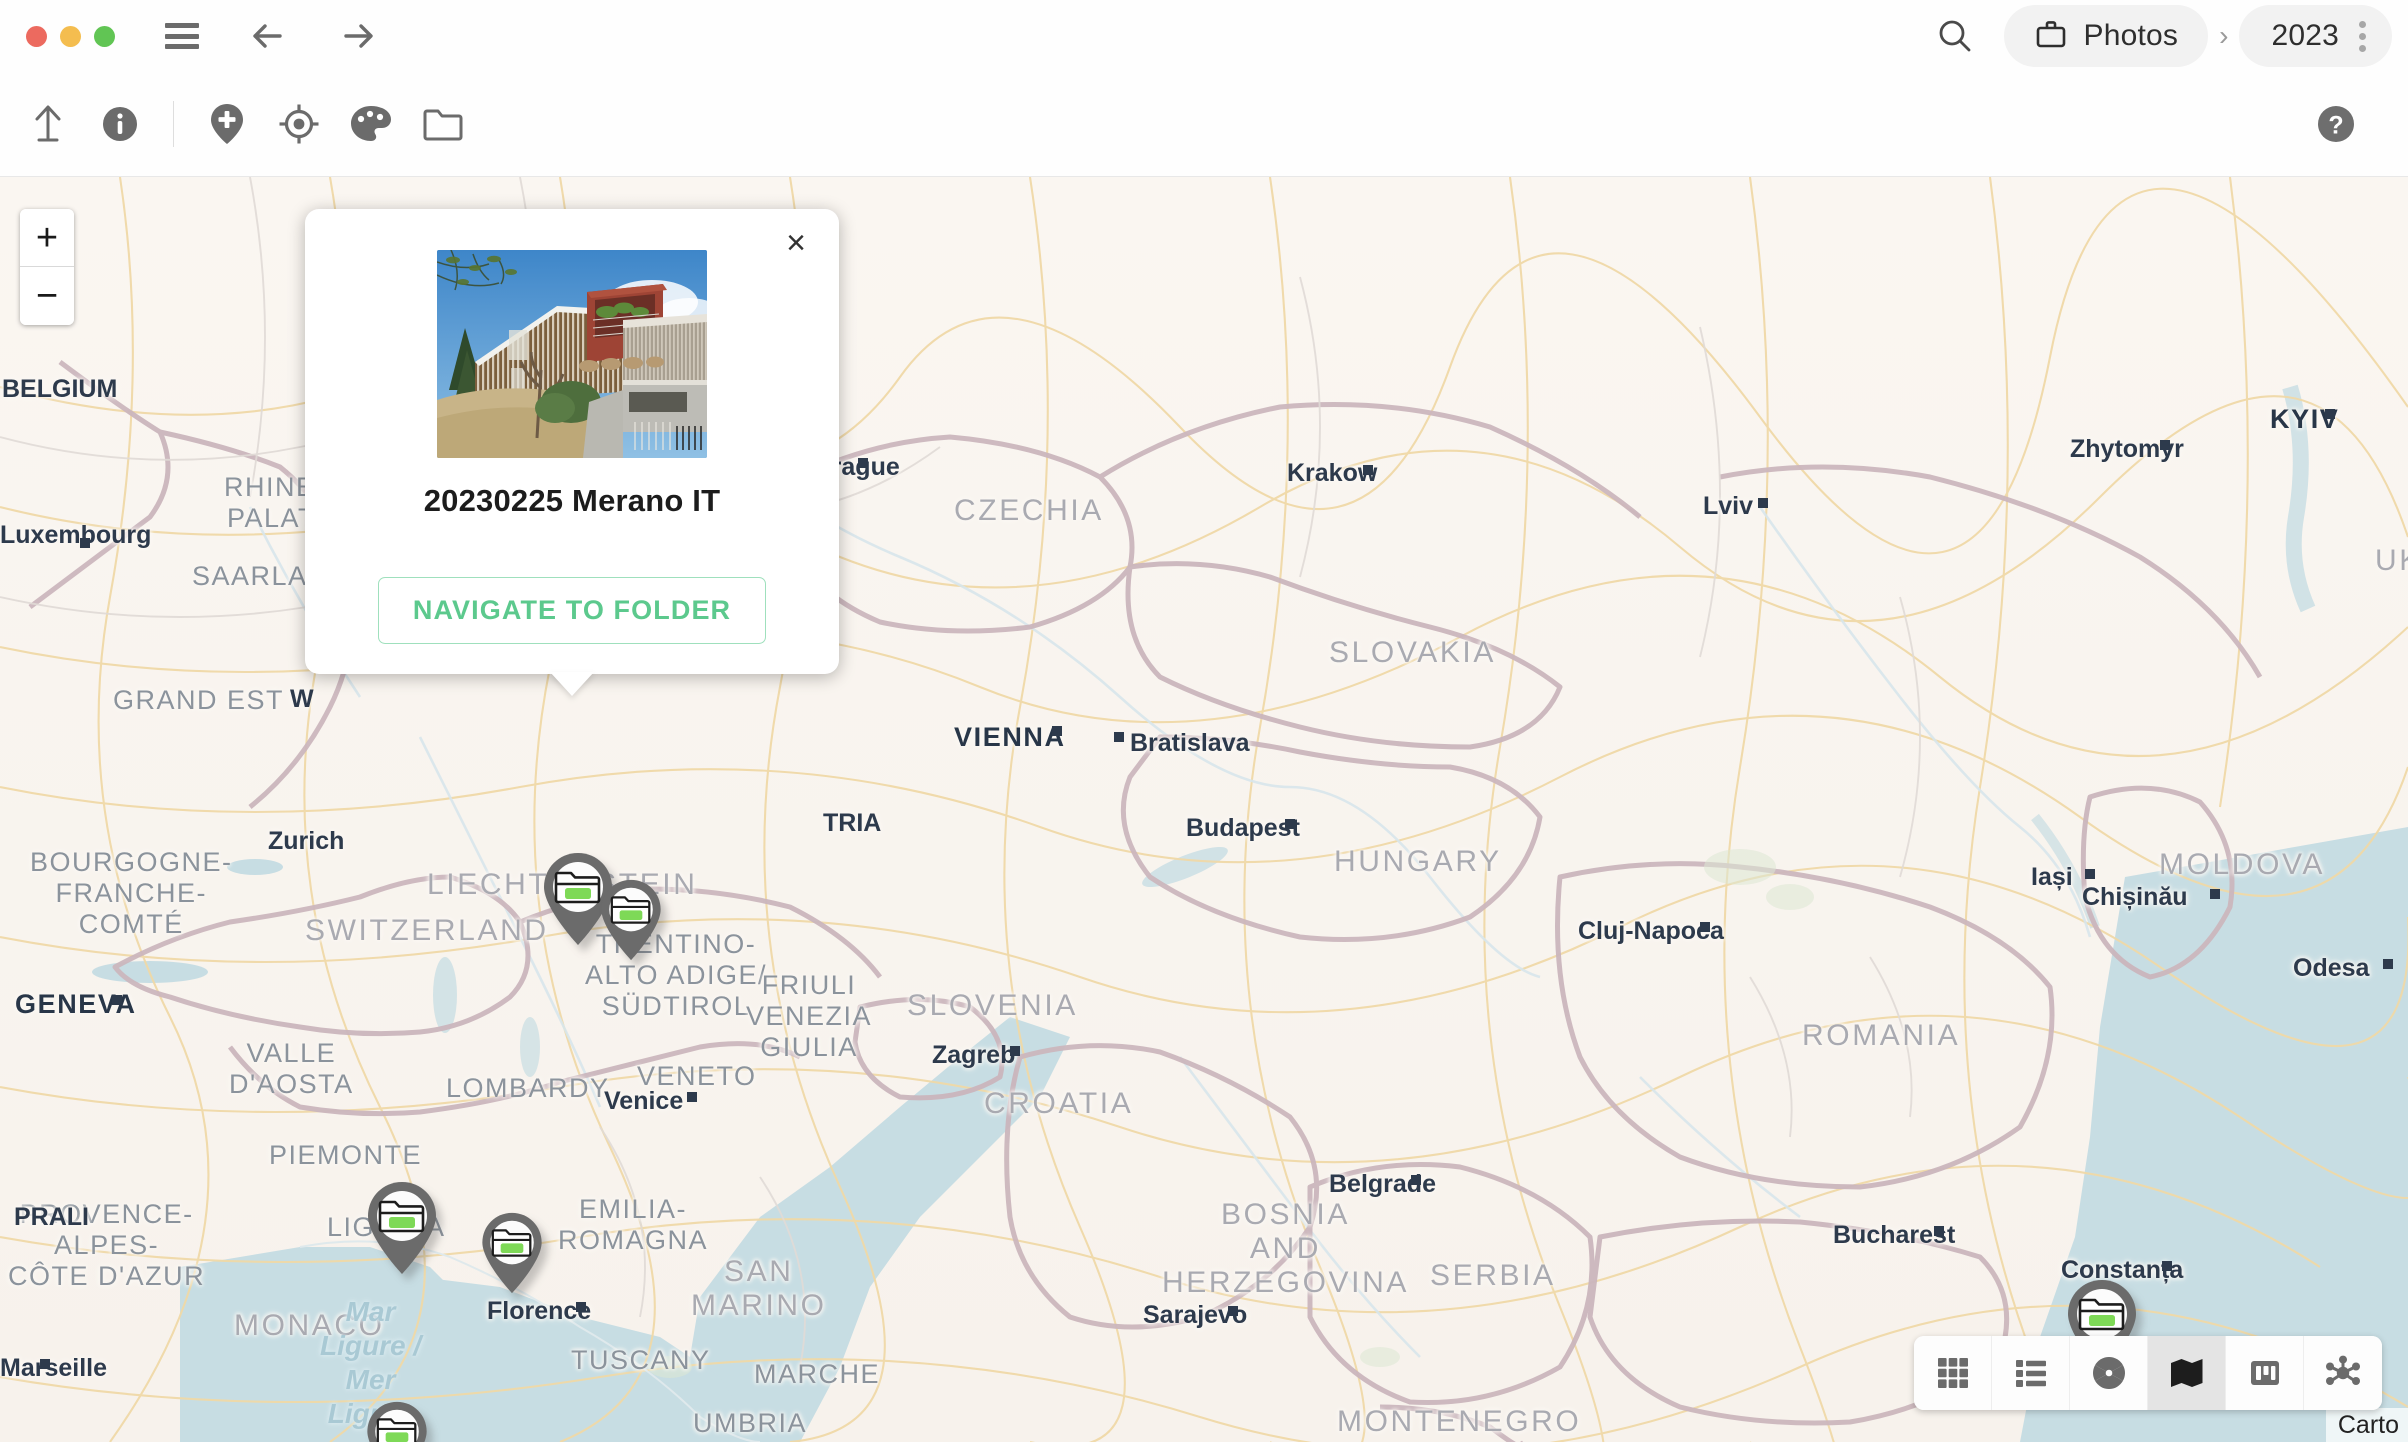 The width and height of the screenshot is (2408, 1442). What do you see at coordinates (2051, 36) in the screenshot?
I see `briefcase-icon` at bounding box center [2051, 36].